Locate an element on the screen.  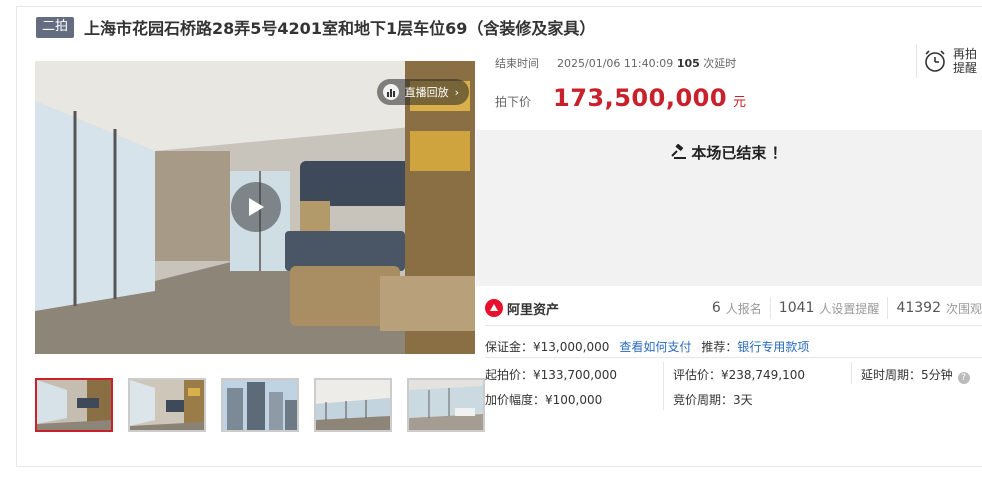
recommend-label: 推荐： is located at coordinates (719, 347).